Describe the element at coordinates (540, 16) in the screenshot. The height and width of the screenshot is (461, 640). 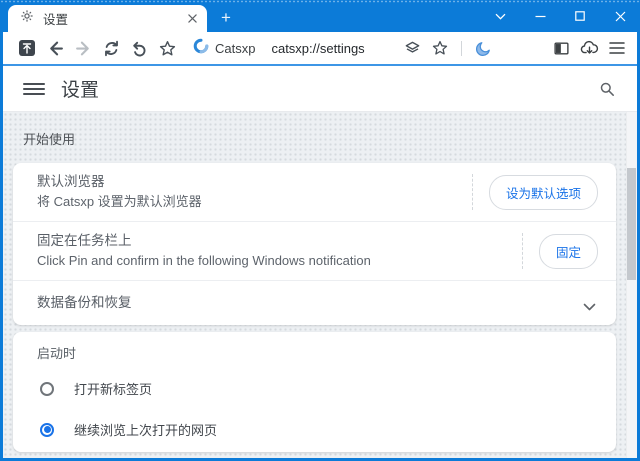
I see `minimize-icon` at that location.